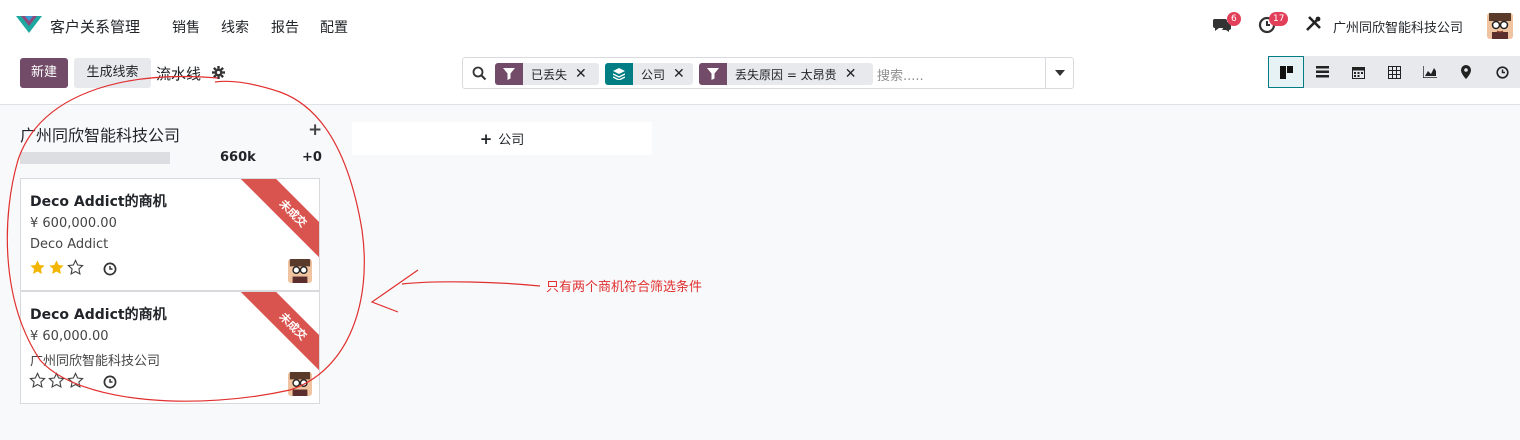 The width and height of the screenshot is (1520, 440). I want to click on calendar-view-icon, so click(1358, 72).